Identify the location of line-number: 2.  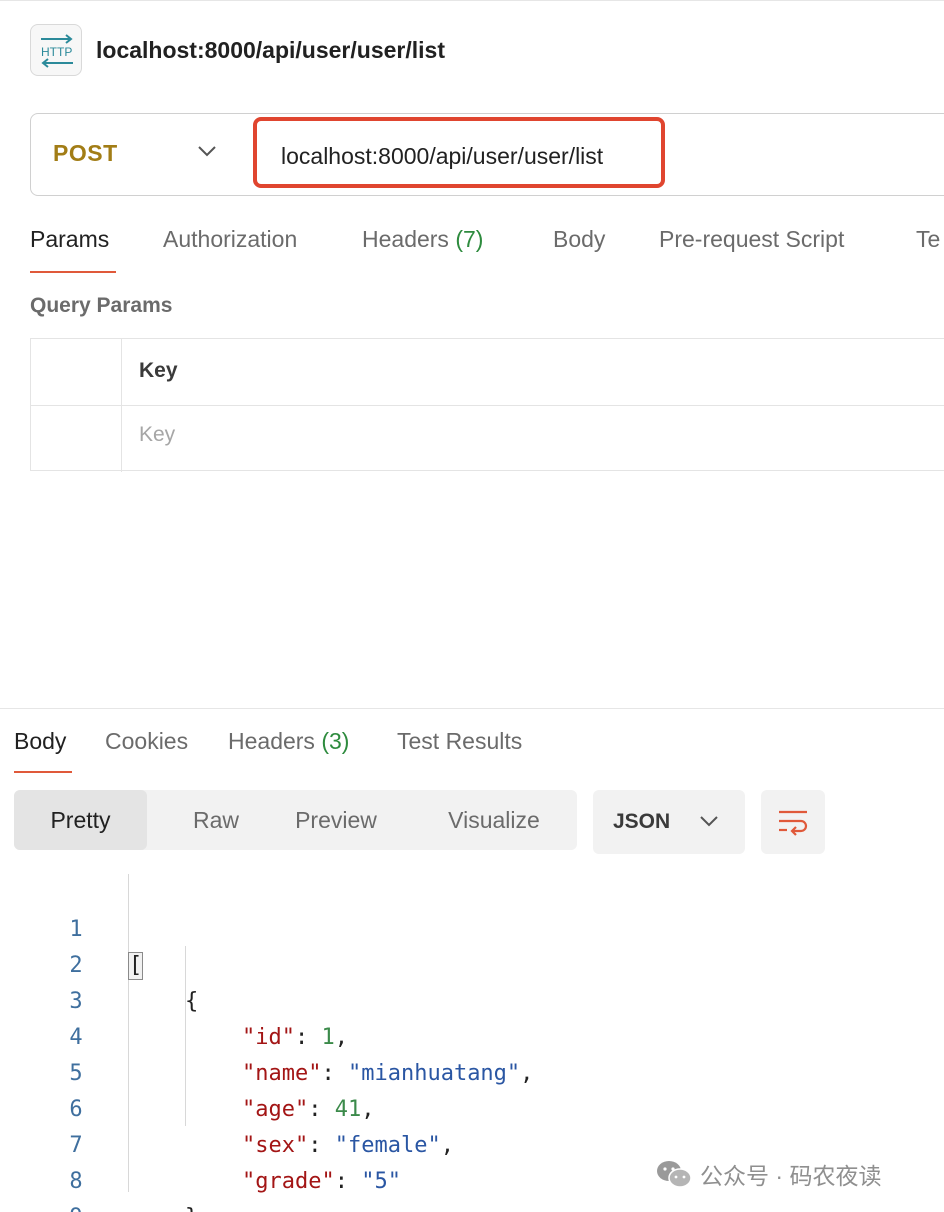
(76, 965).